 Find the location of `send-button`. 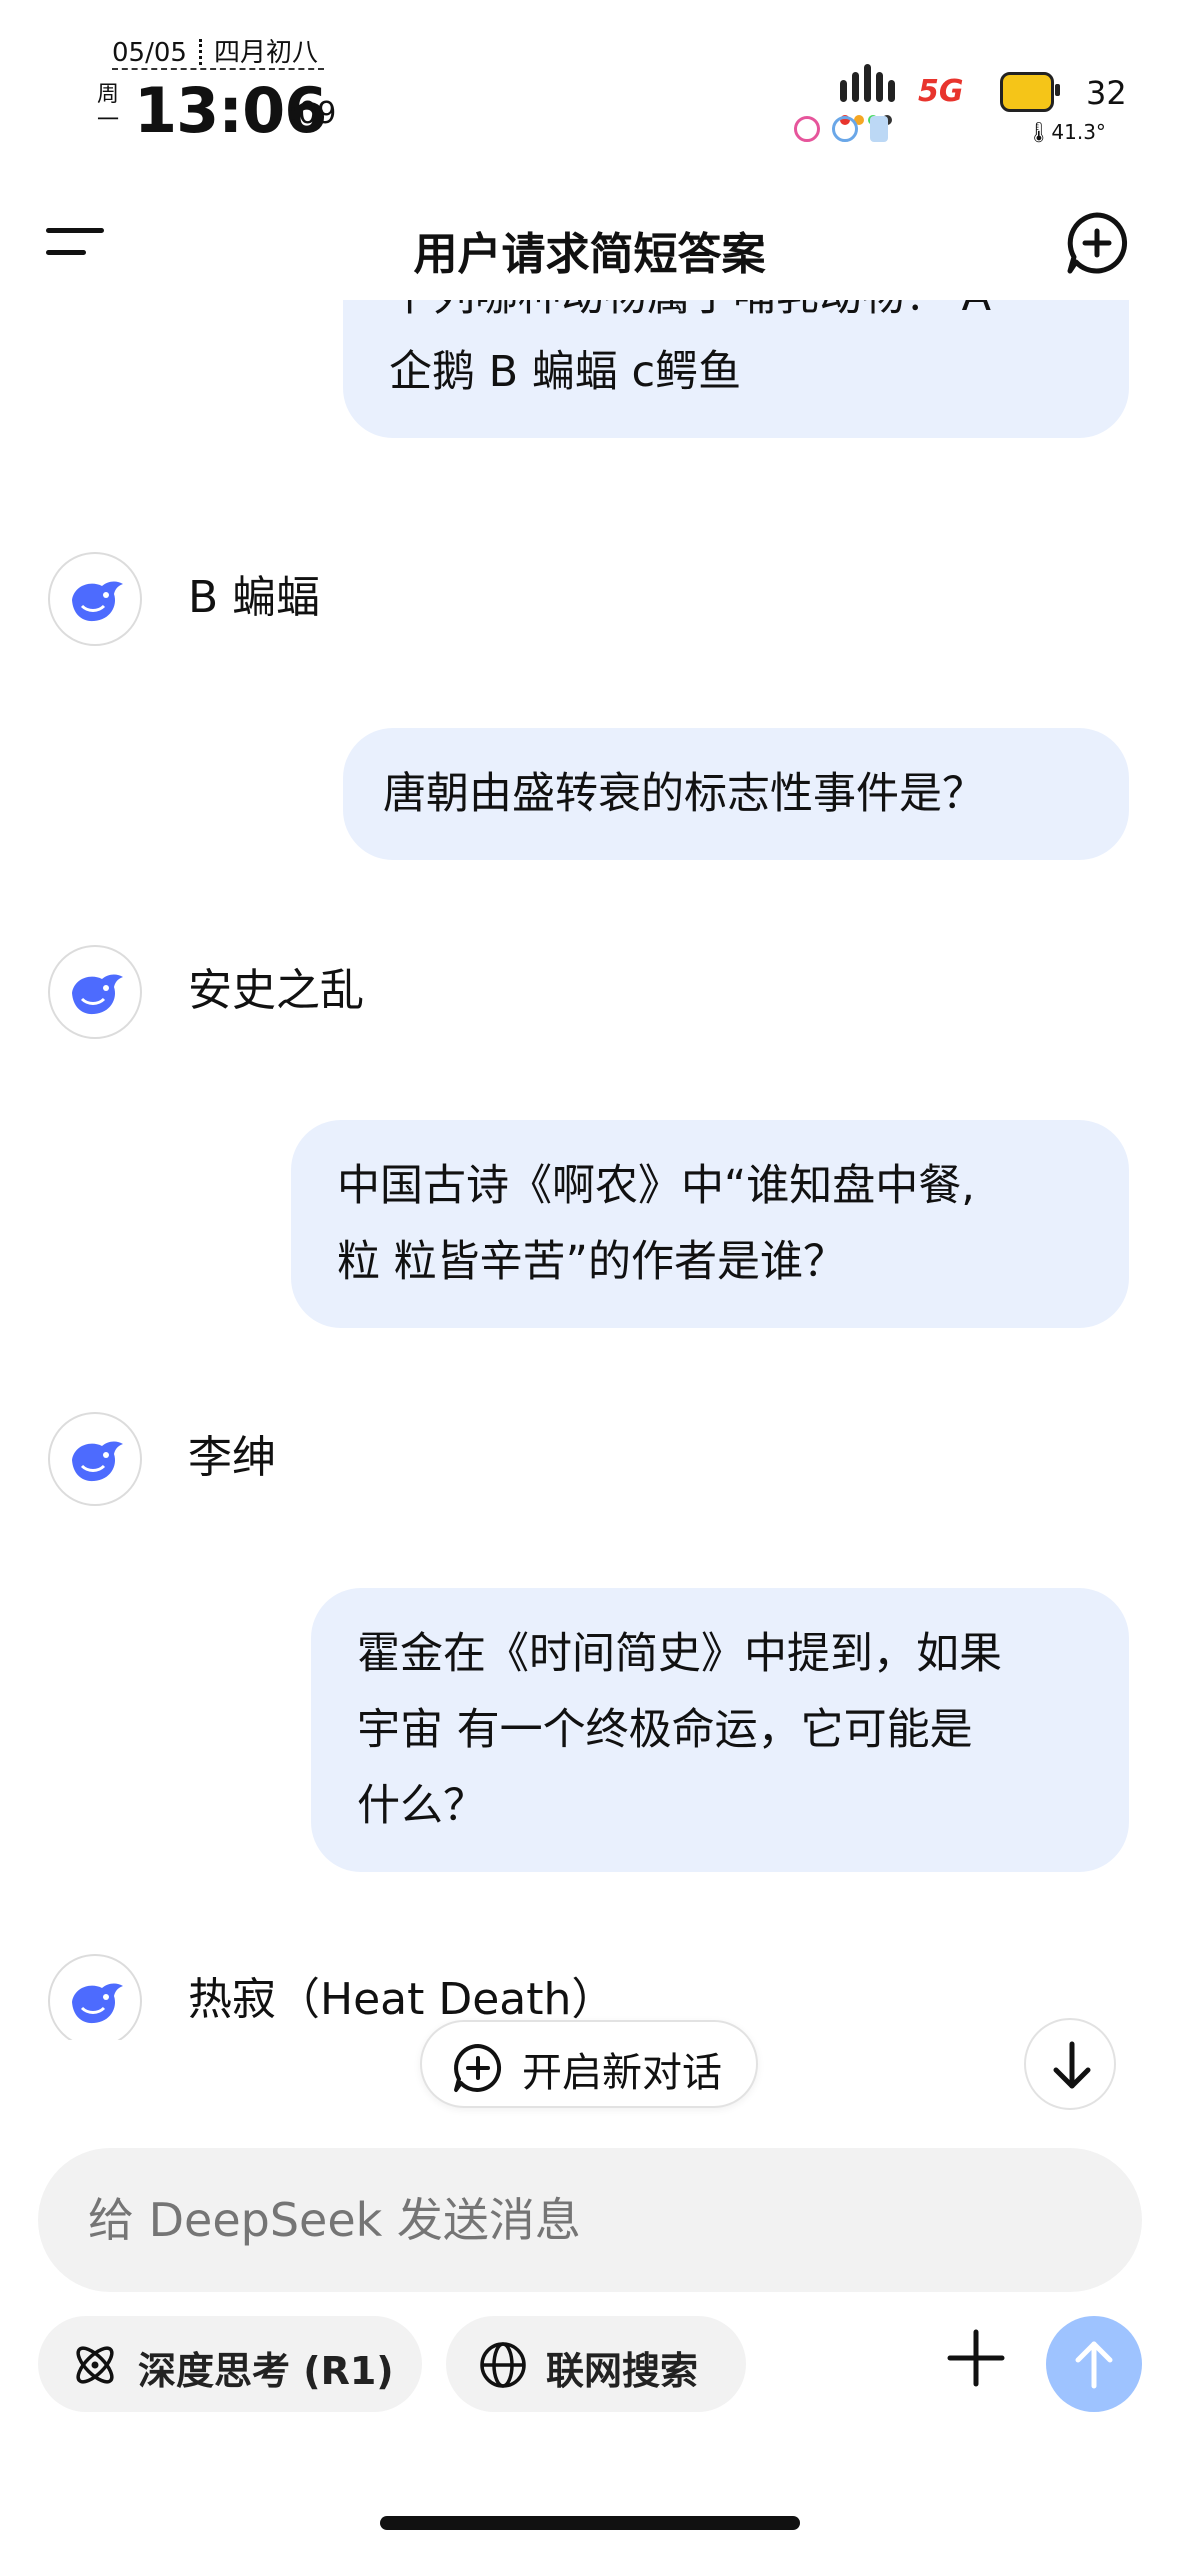

send-button is located at coordinates (1094, 2364).